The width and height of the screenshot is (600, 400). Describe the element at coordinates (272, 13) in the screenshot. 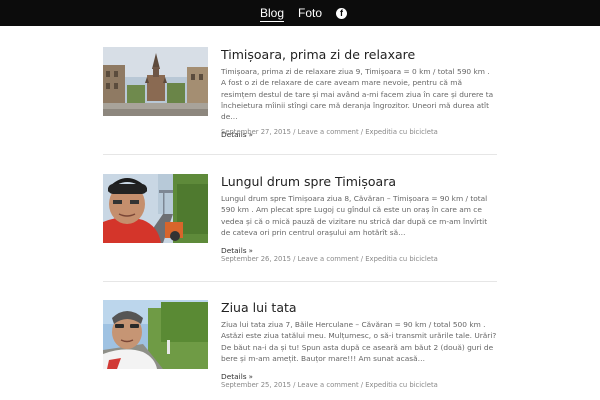

I see `nav-blog-link: Blog` at that location.